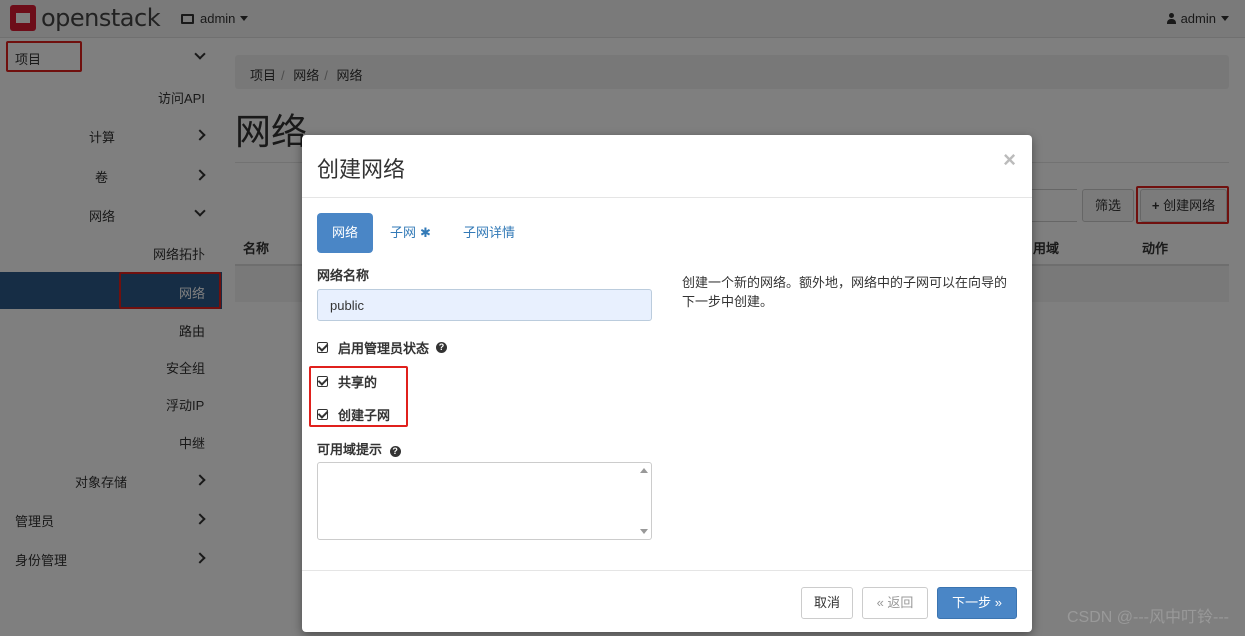 The height and width of the screenshot is (636, 1245). Describe the element at coordinates (484, 305) in the screenshot. I see `network-name-input` at that location.